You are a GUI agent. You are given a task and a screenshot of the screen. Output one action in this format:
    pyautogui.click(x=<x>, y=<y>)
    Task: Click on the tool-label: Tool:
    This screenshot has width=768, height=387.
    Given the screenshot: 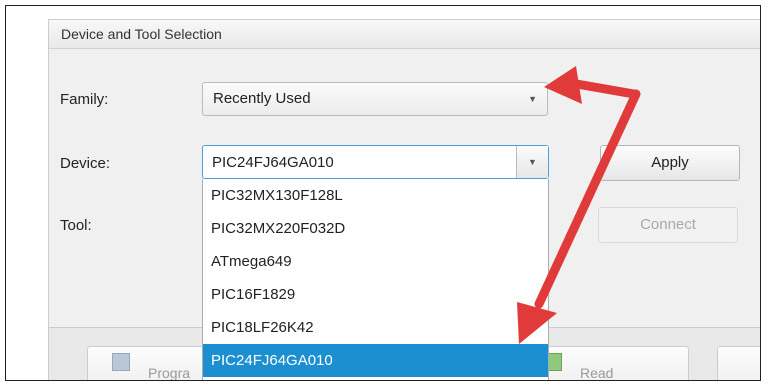 What is the action you would take?
    pyautogui.click(x=76, y=225)
    